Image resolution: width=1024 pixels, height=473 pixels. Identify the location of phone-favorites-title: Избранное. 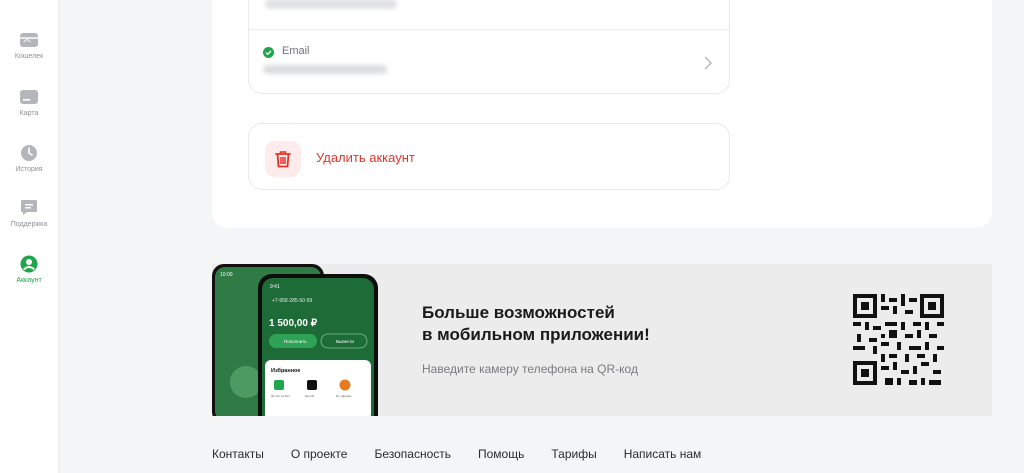
(285, 370).